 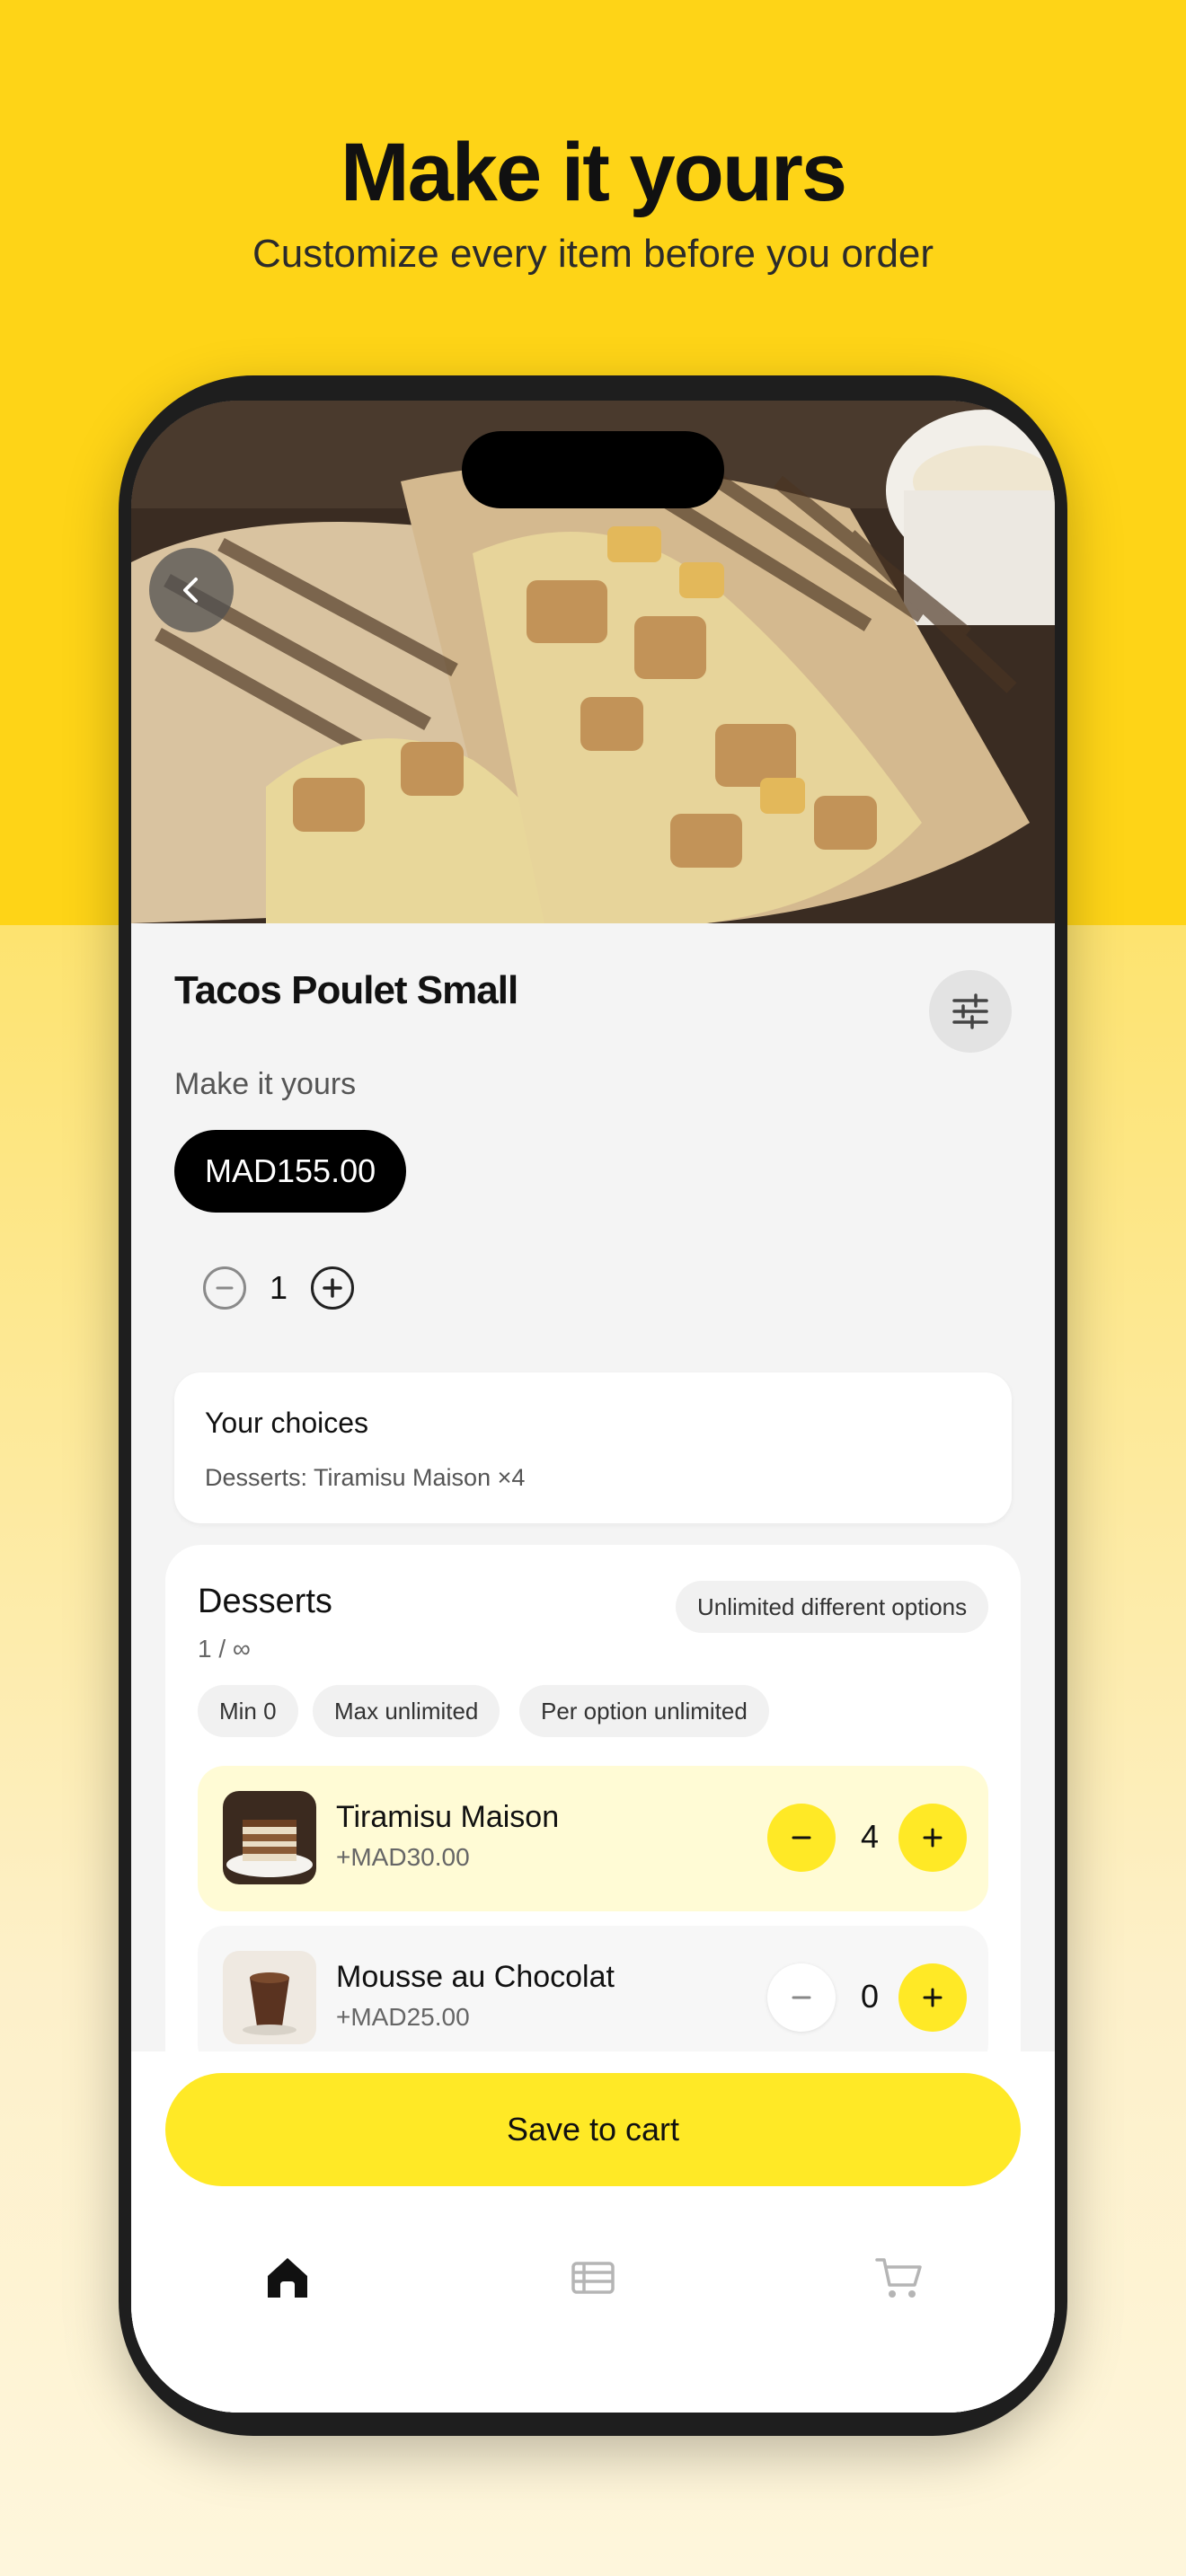 I want to click on increase-quantity-button, so click(x=333, y=1288).